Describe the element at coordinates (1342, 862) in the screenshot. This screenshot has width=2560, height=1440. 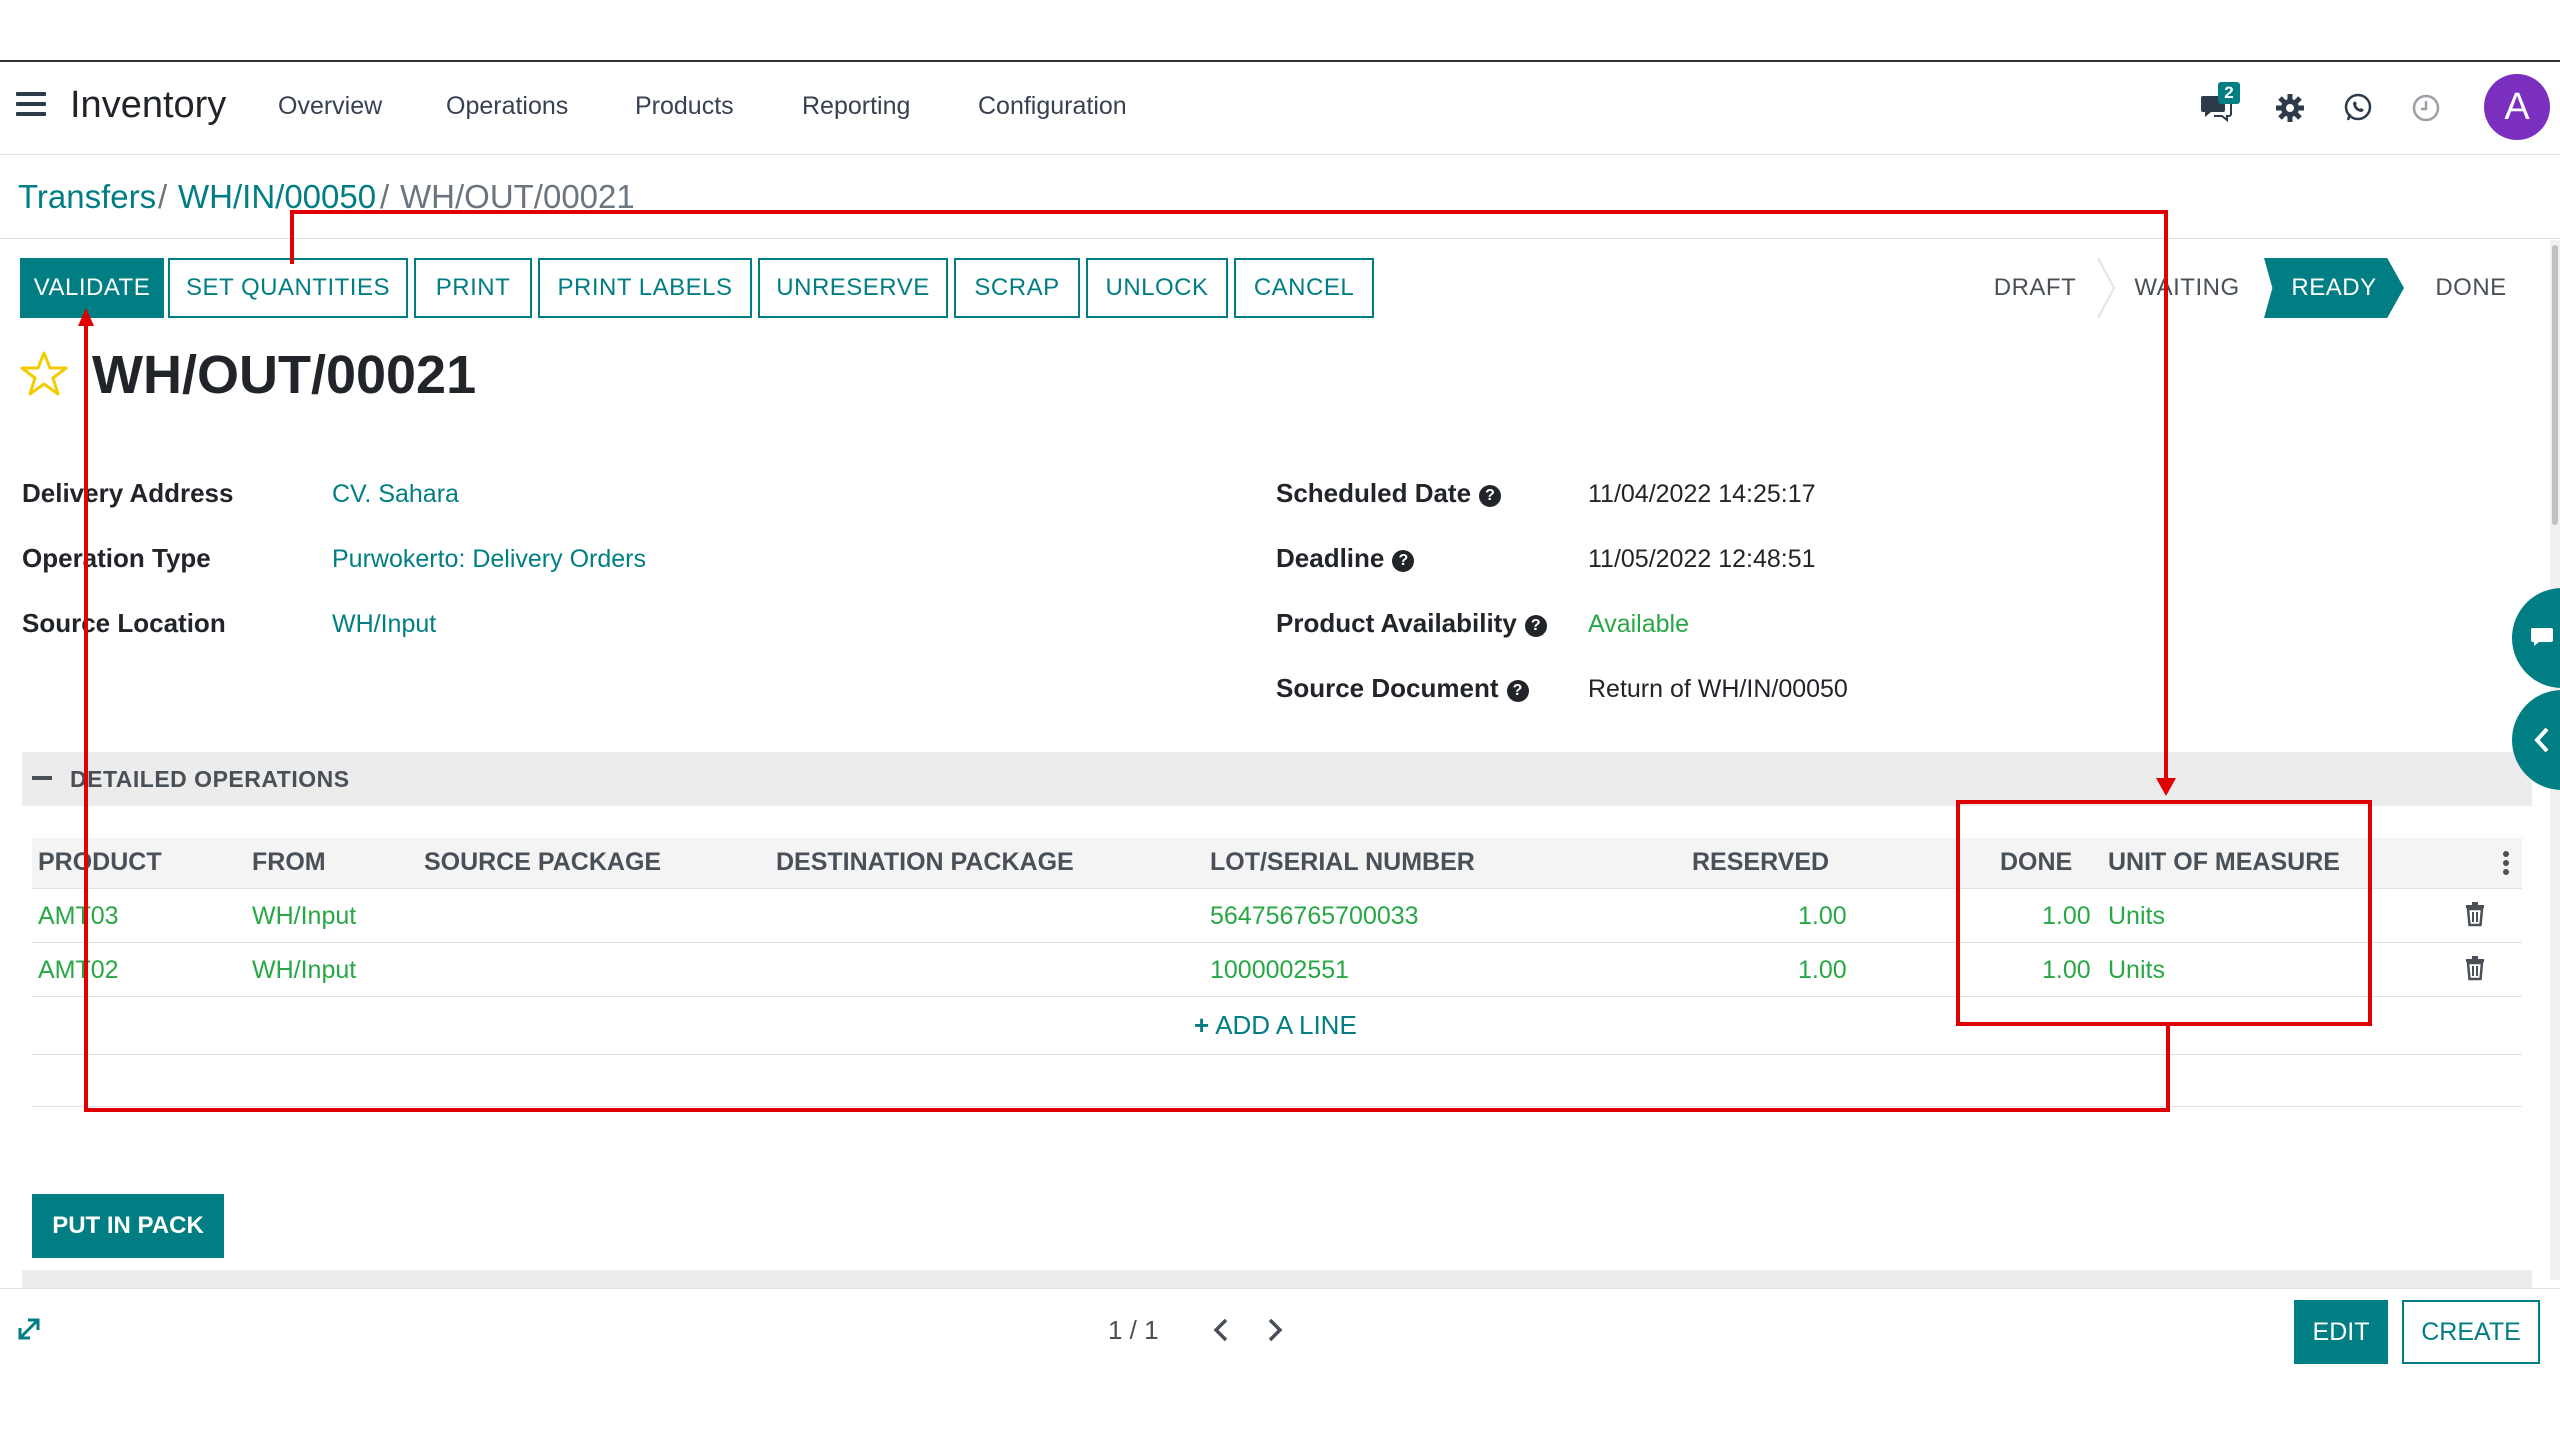
I see `column-lot-serial: LOT/SERIAL NUMBER` at that location.